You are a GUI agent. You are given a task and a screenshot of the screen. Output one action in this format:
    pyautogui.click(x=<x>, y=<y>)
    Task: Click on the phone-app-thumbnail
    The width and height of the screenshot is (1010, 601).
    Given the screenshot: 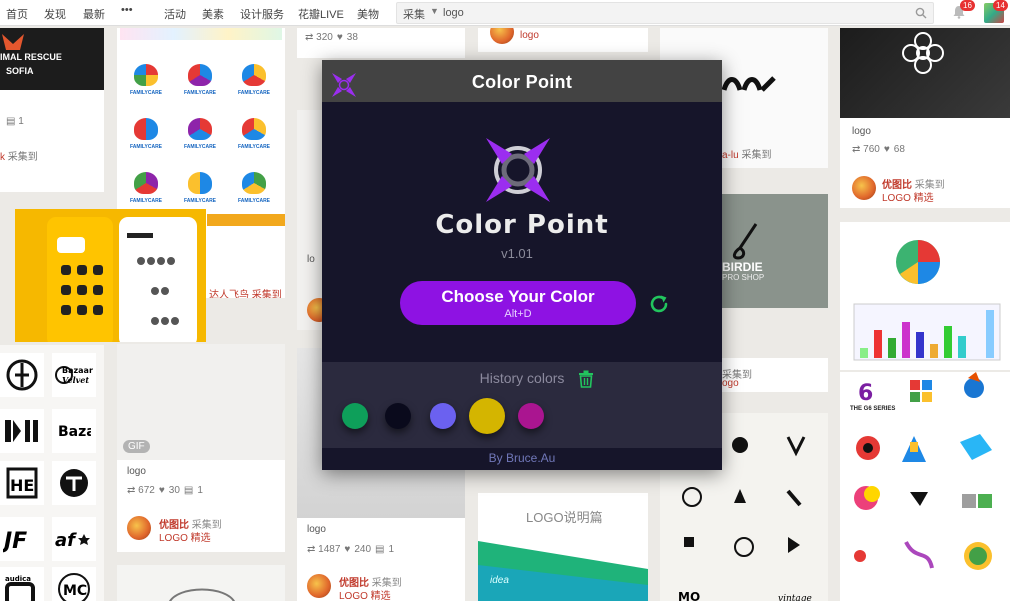 What is the action you would take?
    pyautogui.click(x=110, y=275)
    